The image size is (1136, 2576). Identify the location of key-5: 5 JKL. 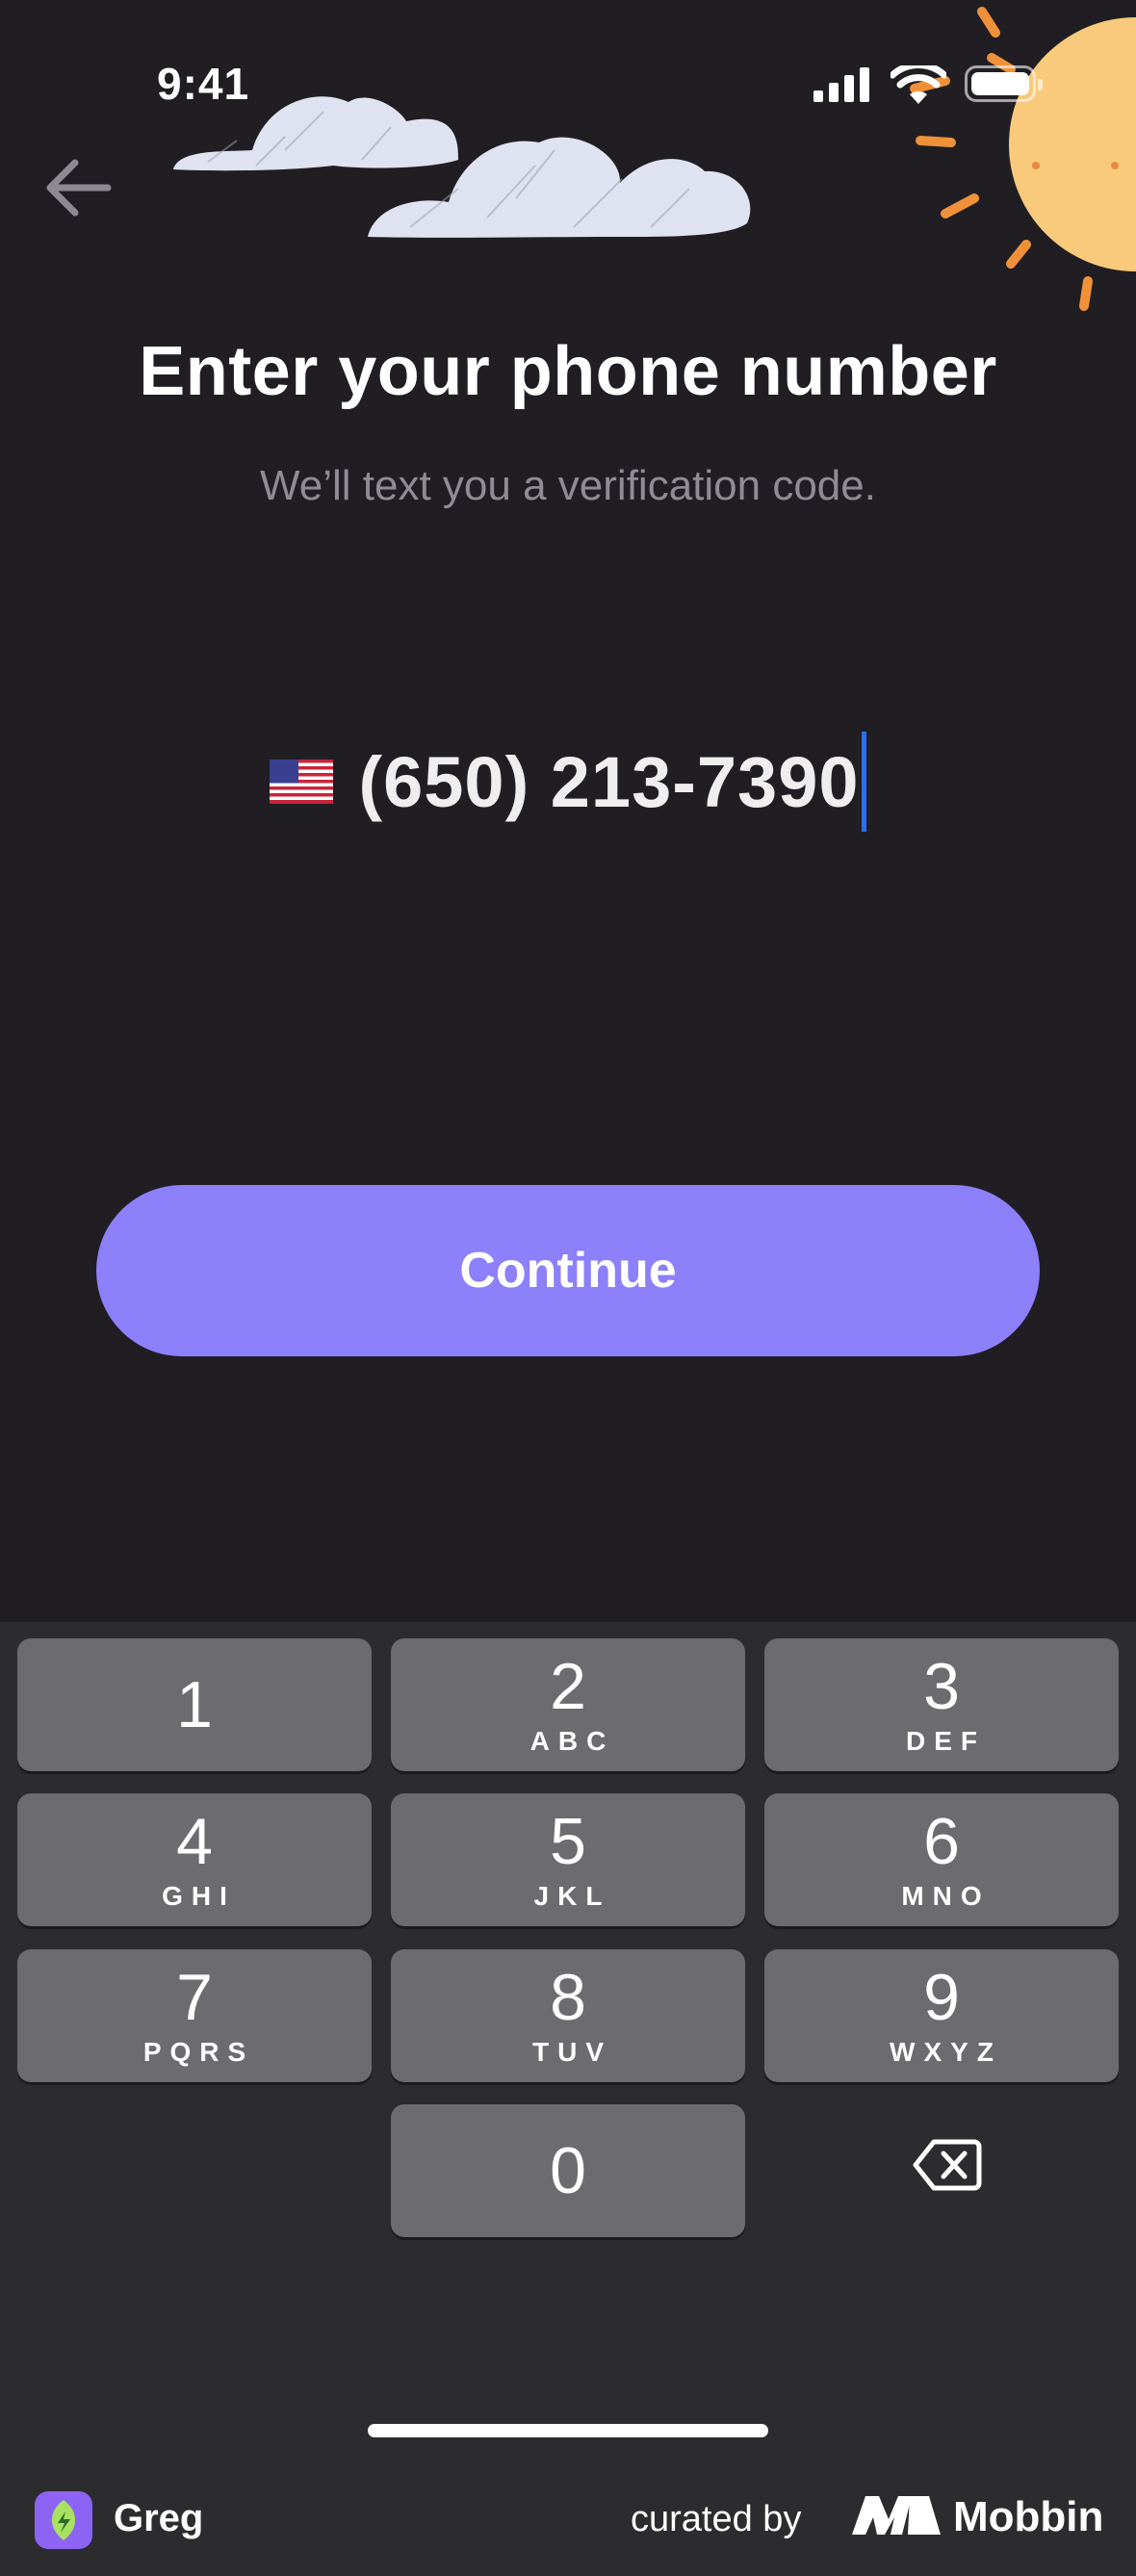
(568, 1859).